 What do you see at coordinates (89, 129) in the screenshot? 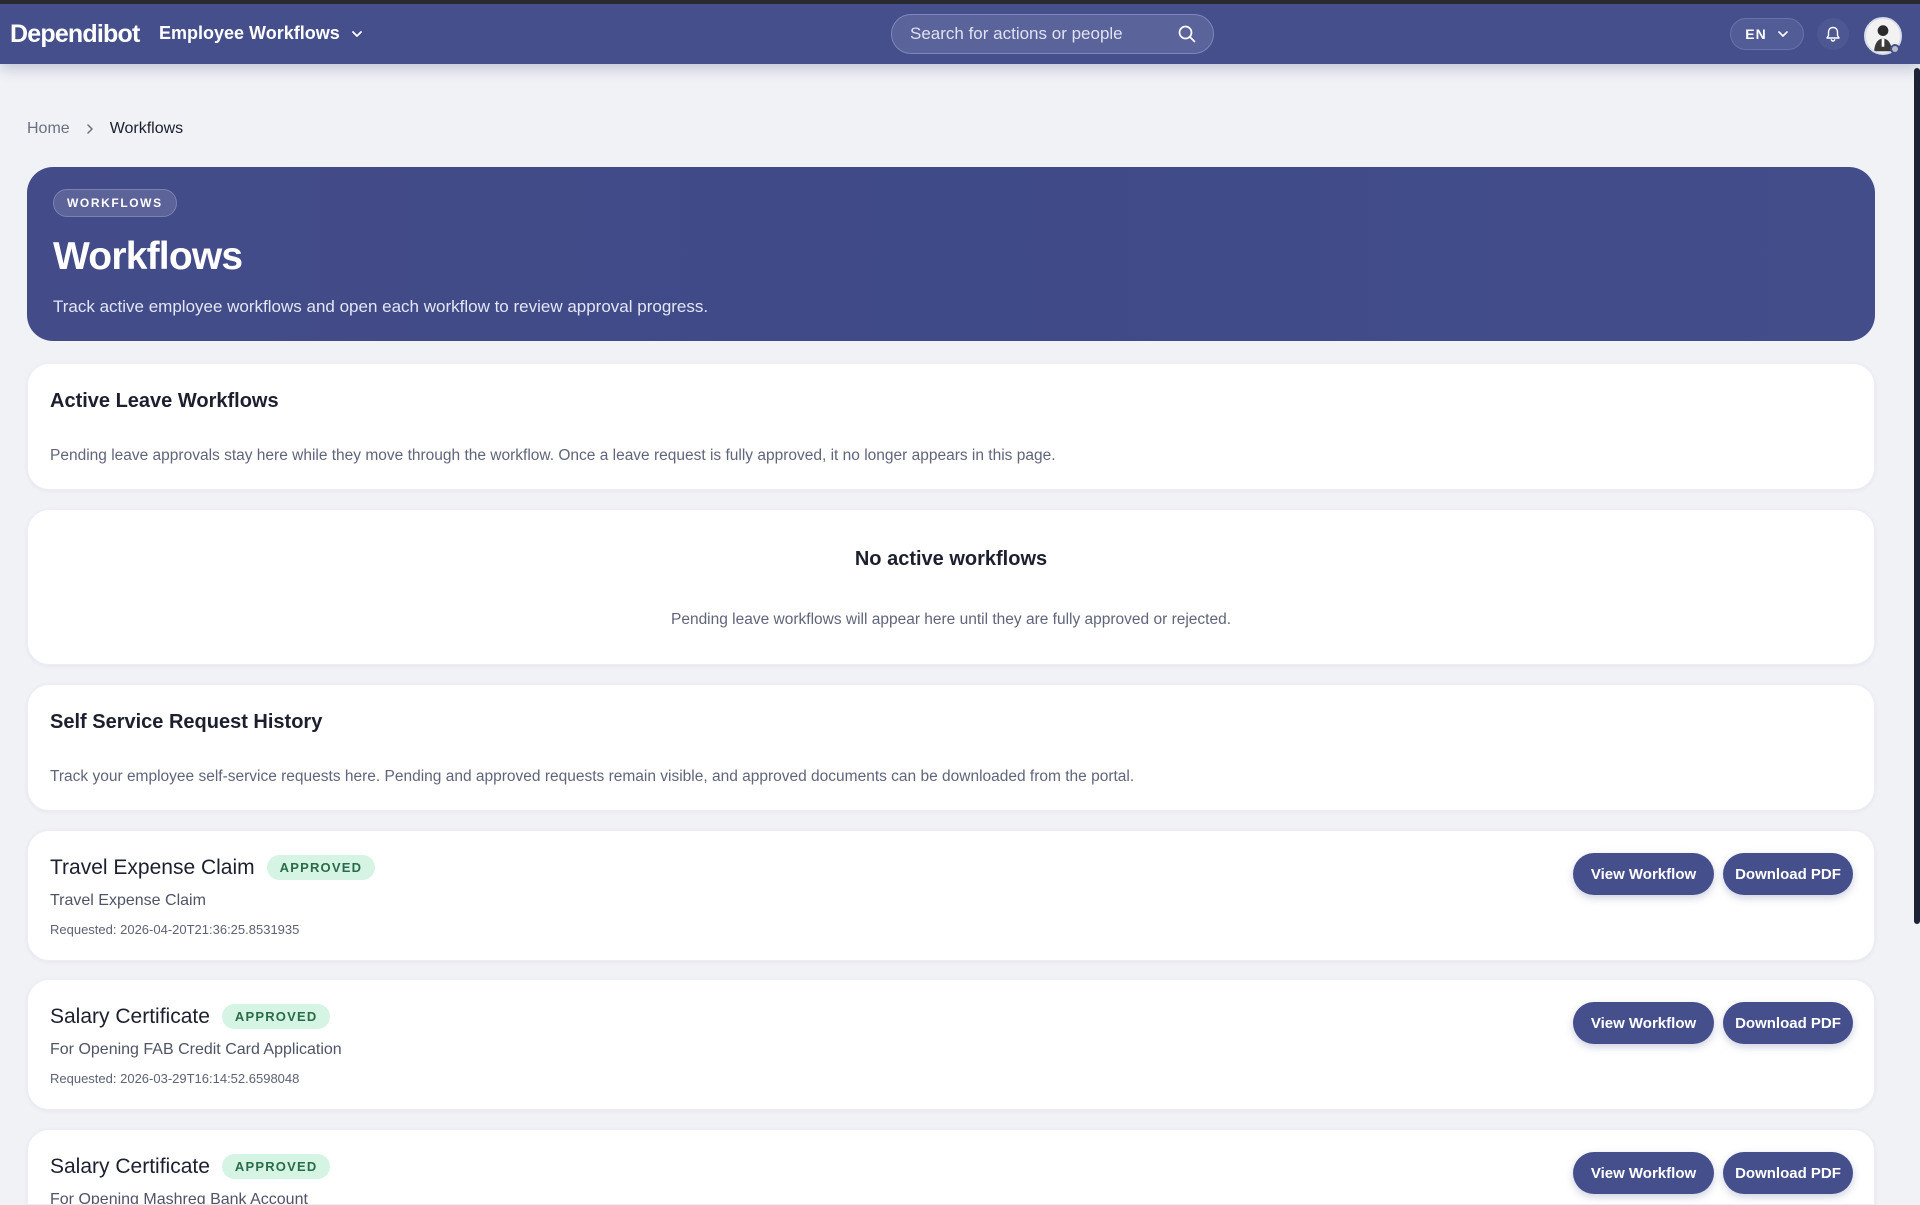
I see `chevron-right-icon` at bounding box center [89, 129].